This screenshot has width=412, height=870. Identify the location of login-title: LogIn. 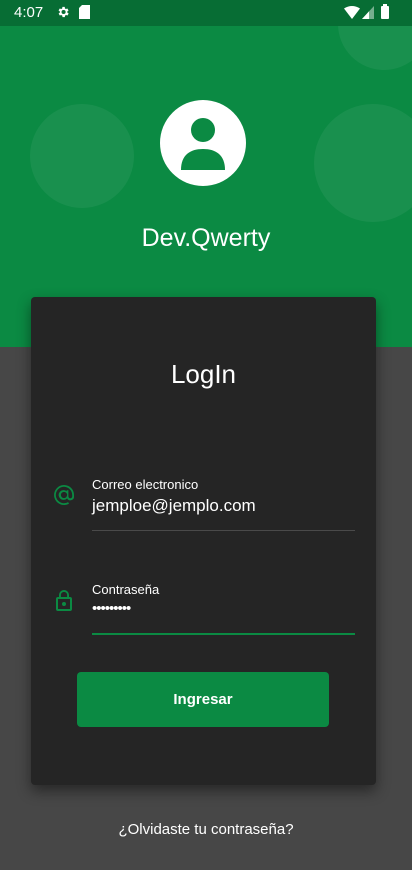
(203, 374).